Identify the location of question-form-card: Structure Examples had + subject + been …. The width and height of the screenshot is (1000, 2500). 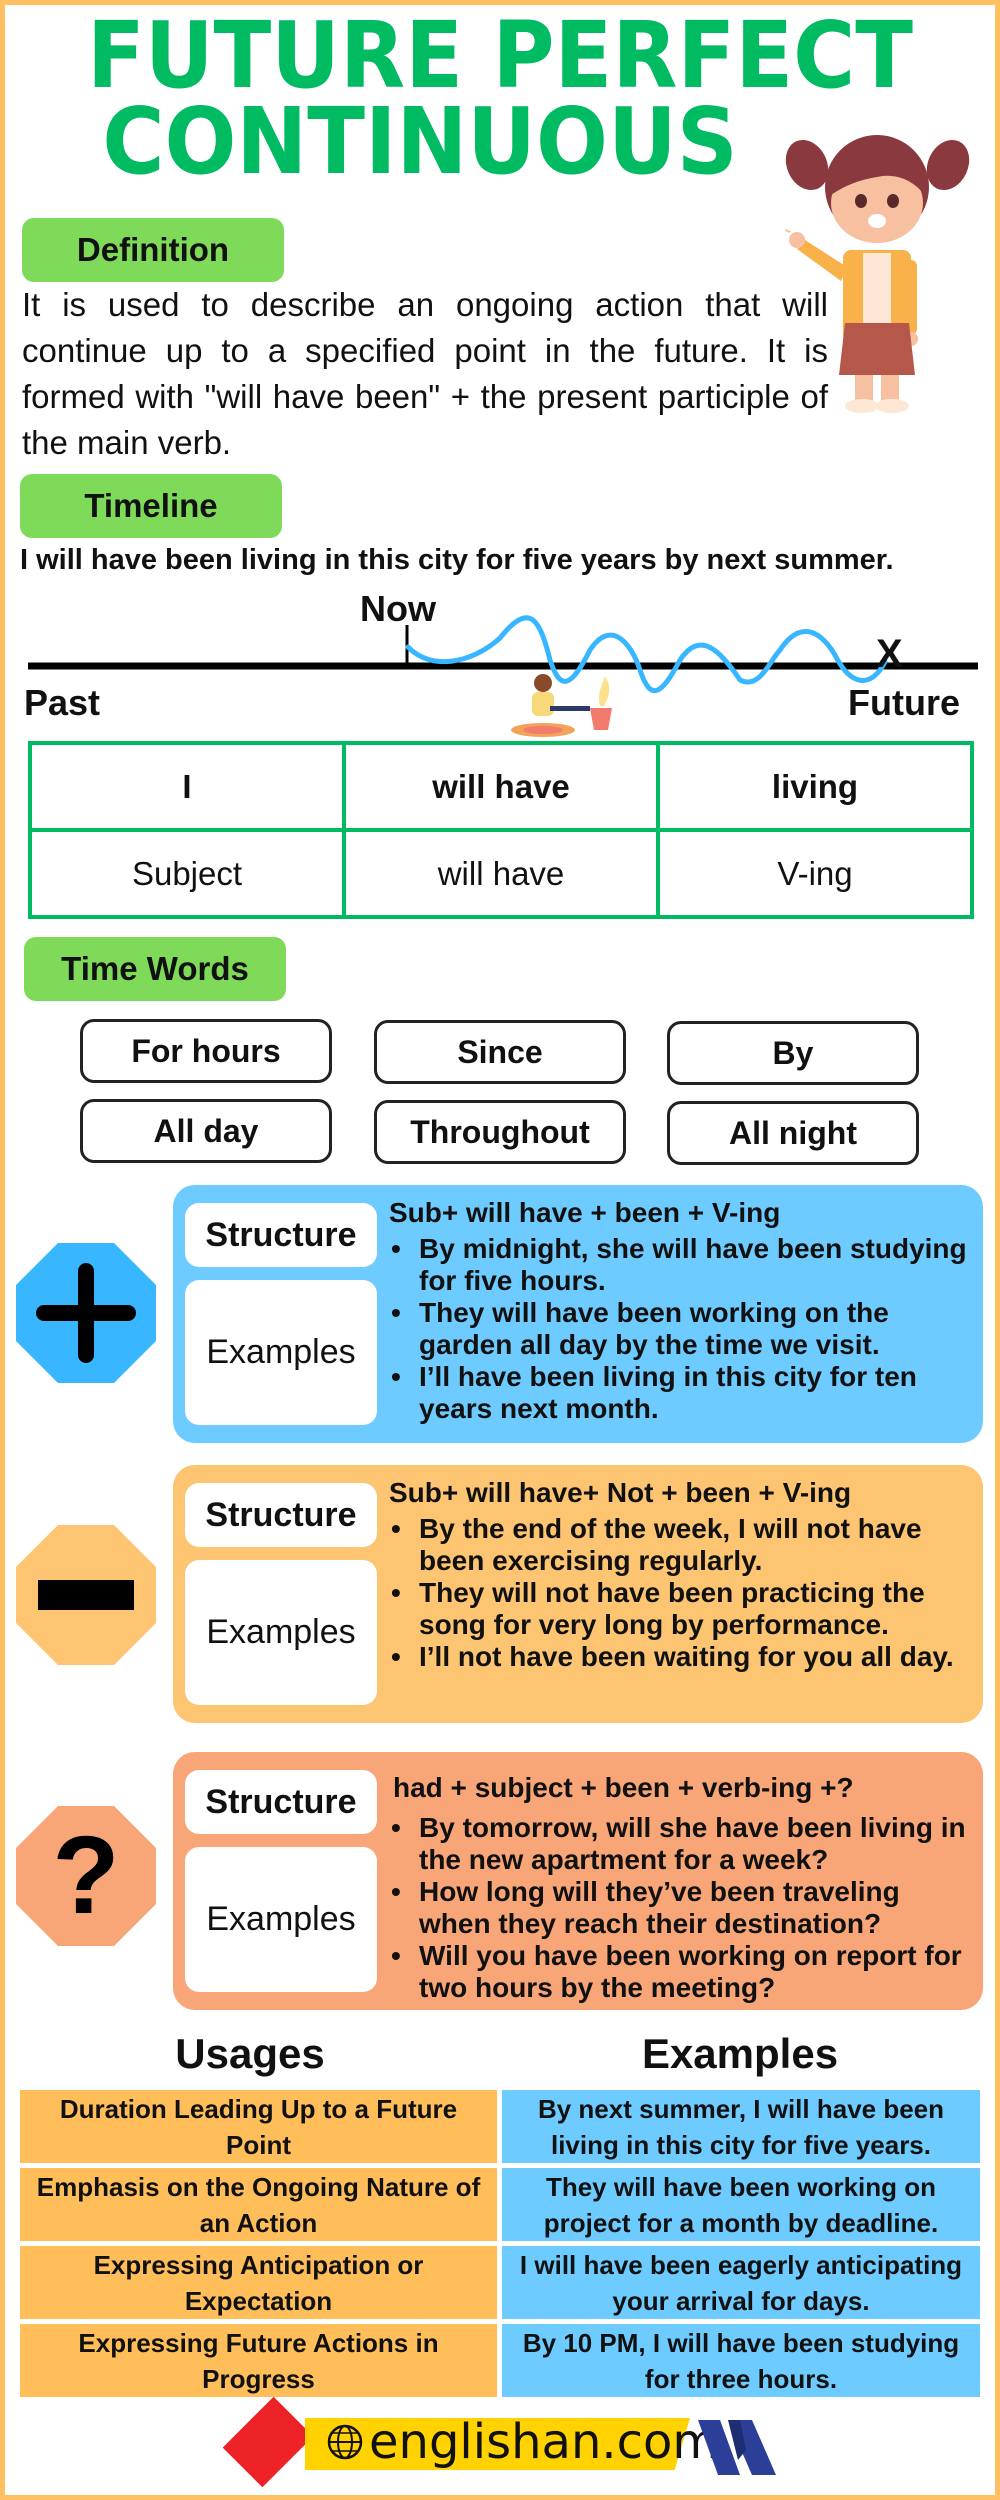
(578, 1881).